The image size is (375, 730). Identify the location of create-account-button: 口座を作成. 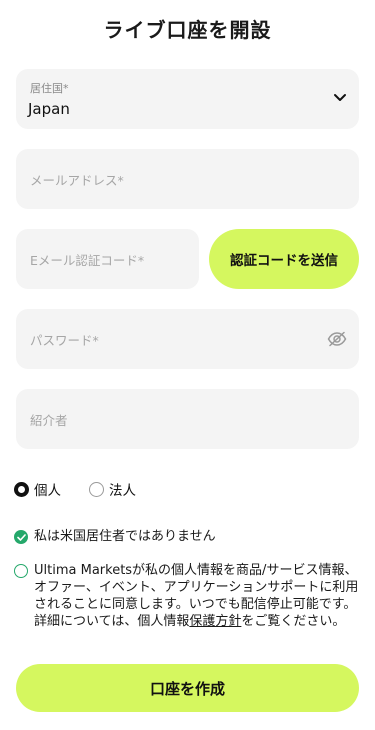
(187, 688).